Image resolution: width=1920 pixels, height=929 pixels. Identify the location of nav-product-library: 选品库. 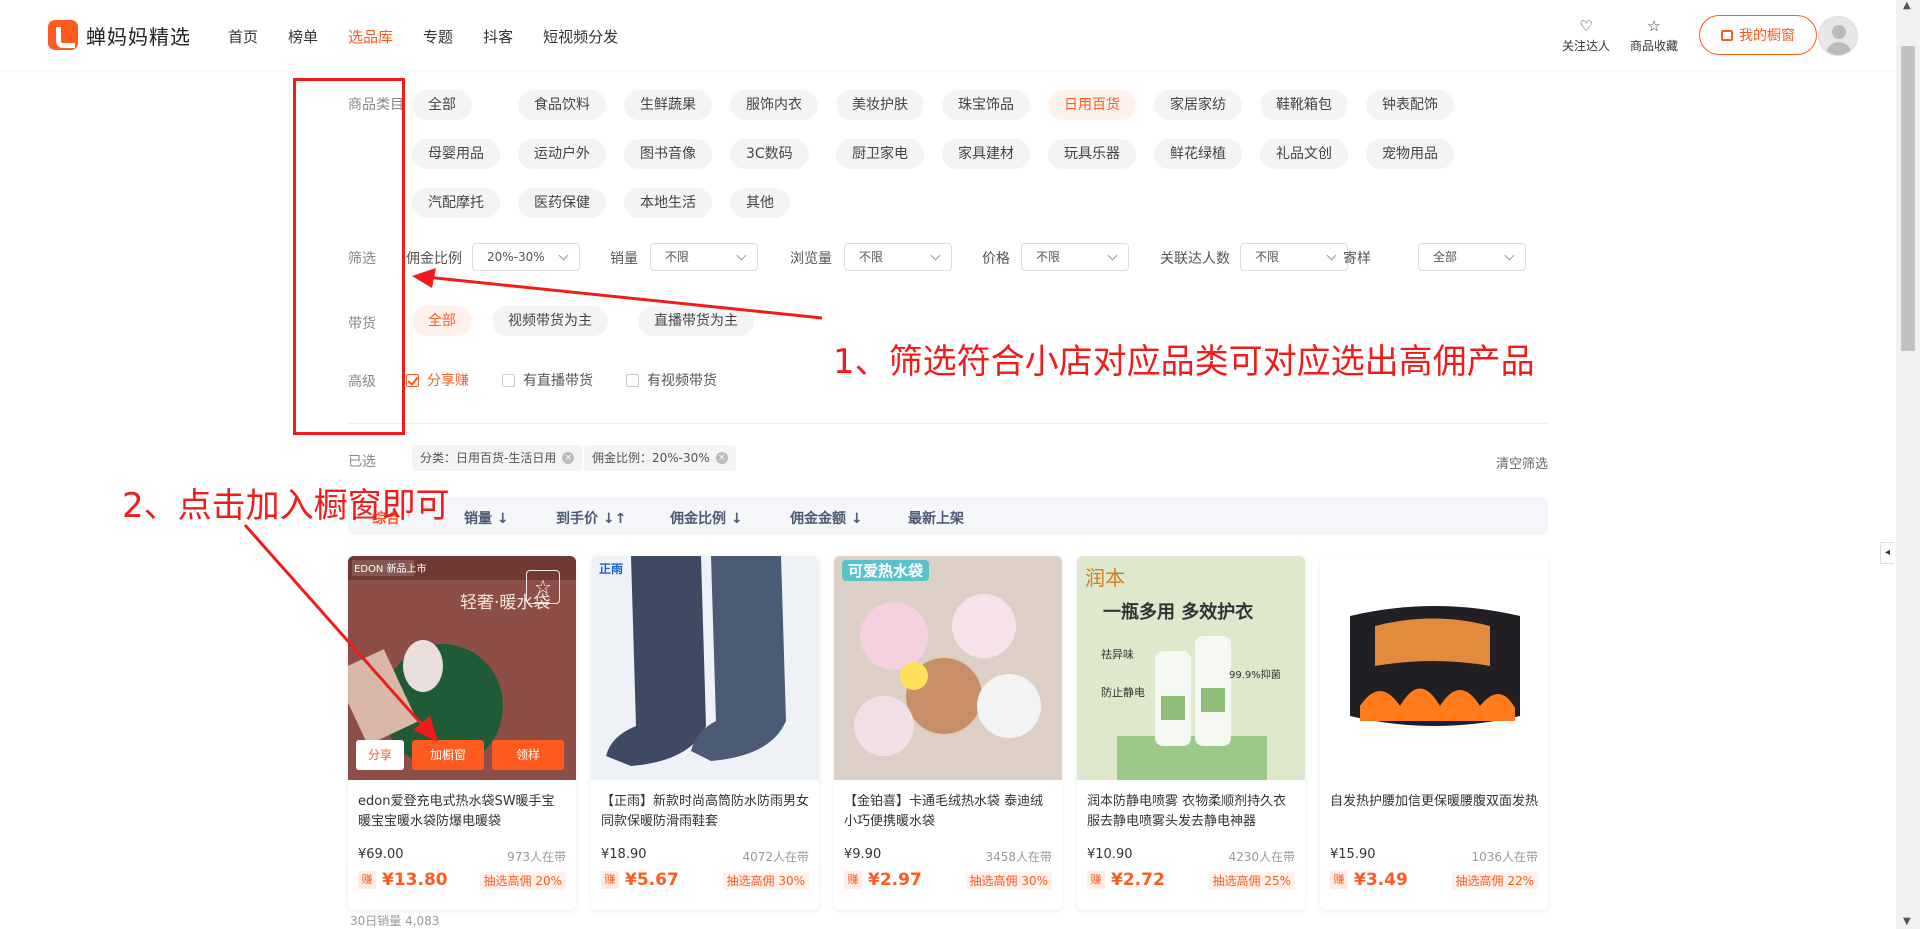
(370, 36).